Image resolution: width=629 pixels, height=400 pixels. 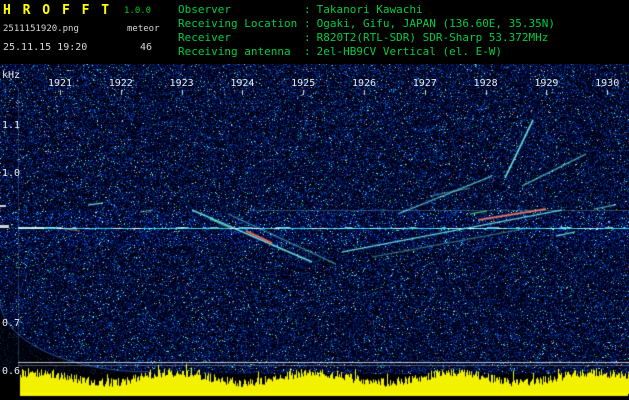 What do you see at coordinates (607, 83) in the screenshot?
I see `time-label: 1930` at bounding box center [607, 83].